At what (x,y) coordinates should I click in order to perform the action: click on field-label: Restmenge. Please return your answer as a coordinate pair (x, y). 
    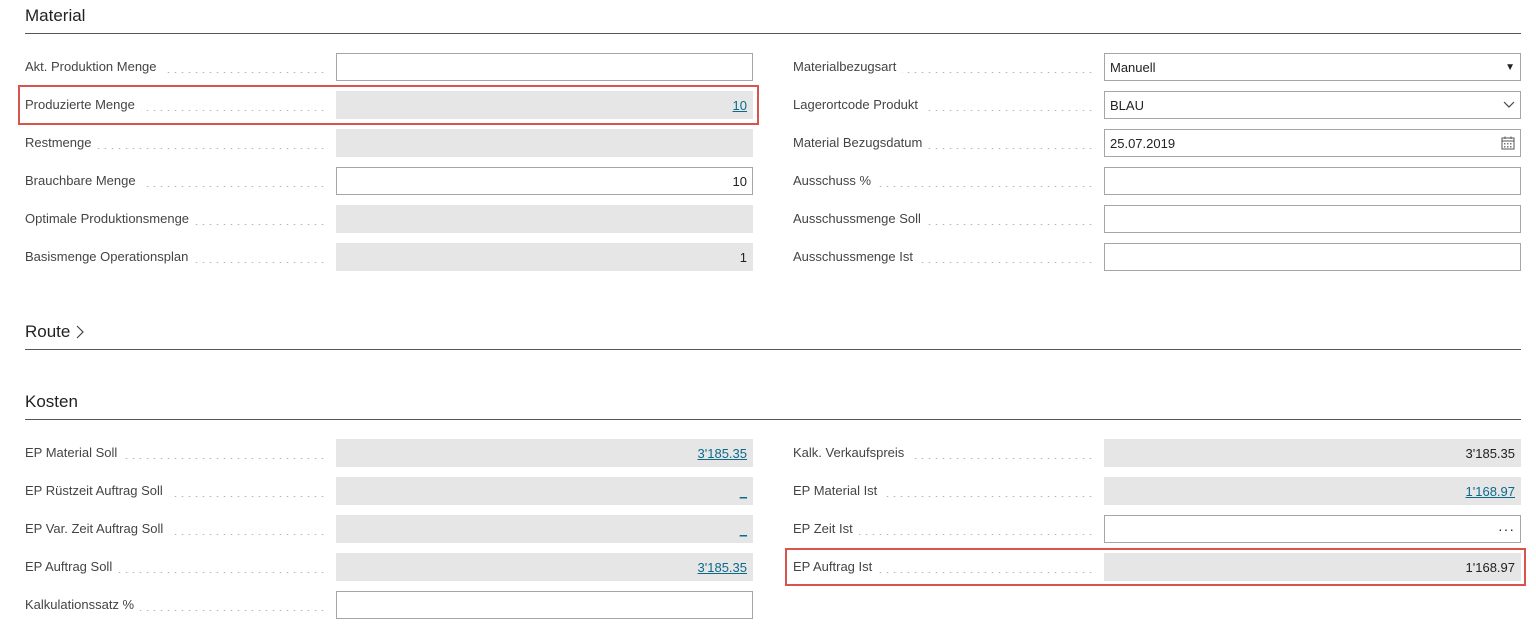
    Looking at the image, I should click on (175, 143).